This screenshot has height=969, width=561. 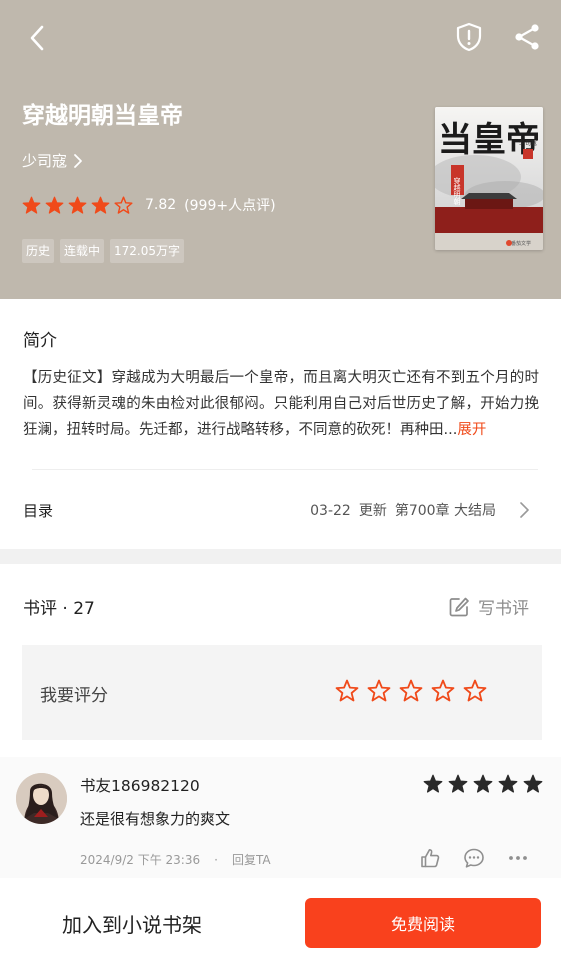 I want to click on avatar, so click(x=41, y=798).